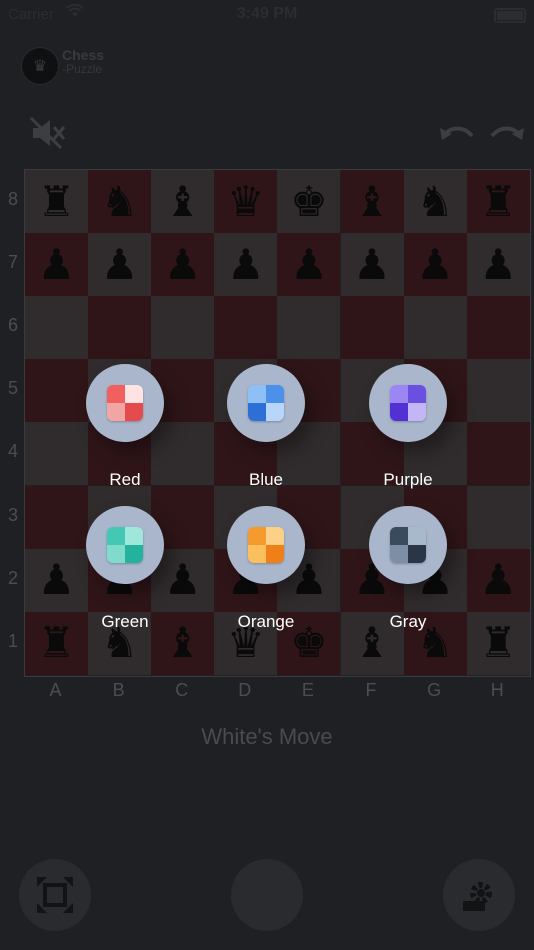 Image resolution: width=534 pixels, height=950 pixels. I want to click on square-h1: ♜, so click(498, 643).